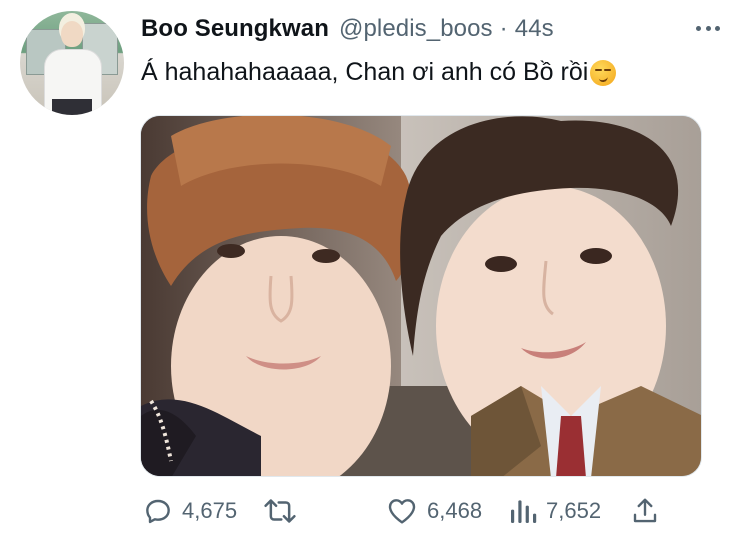  I want to click on more-icon, so click(708, 28).